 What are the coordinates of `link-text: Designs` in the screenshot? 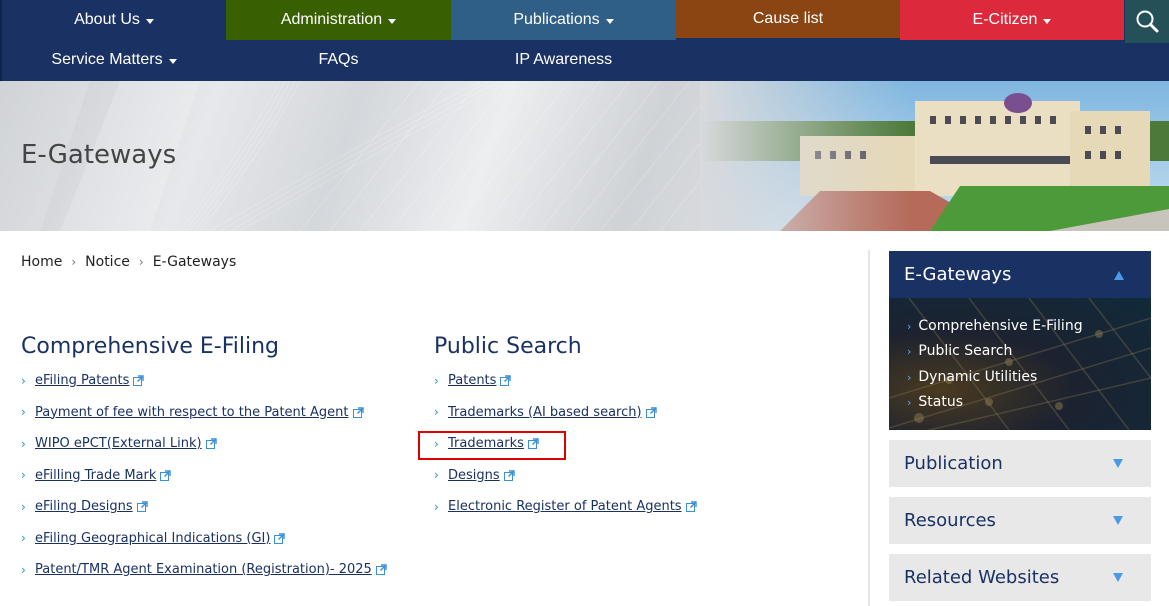 It's located at (474, 475).